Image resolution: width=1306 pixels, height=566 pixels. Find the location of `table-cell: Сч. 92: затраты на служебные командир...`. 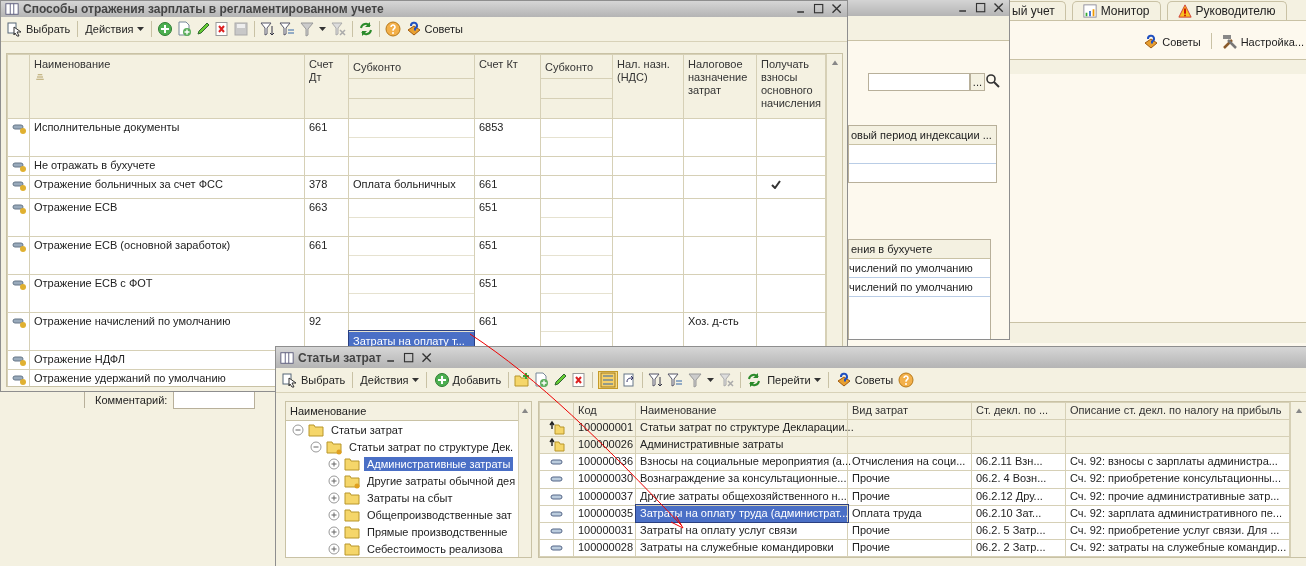

table-cell: Сч. 92: затраты на служебные командир... is located at coordinates (1178, 546).